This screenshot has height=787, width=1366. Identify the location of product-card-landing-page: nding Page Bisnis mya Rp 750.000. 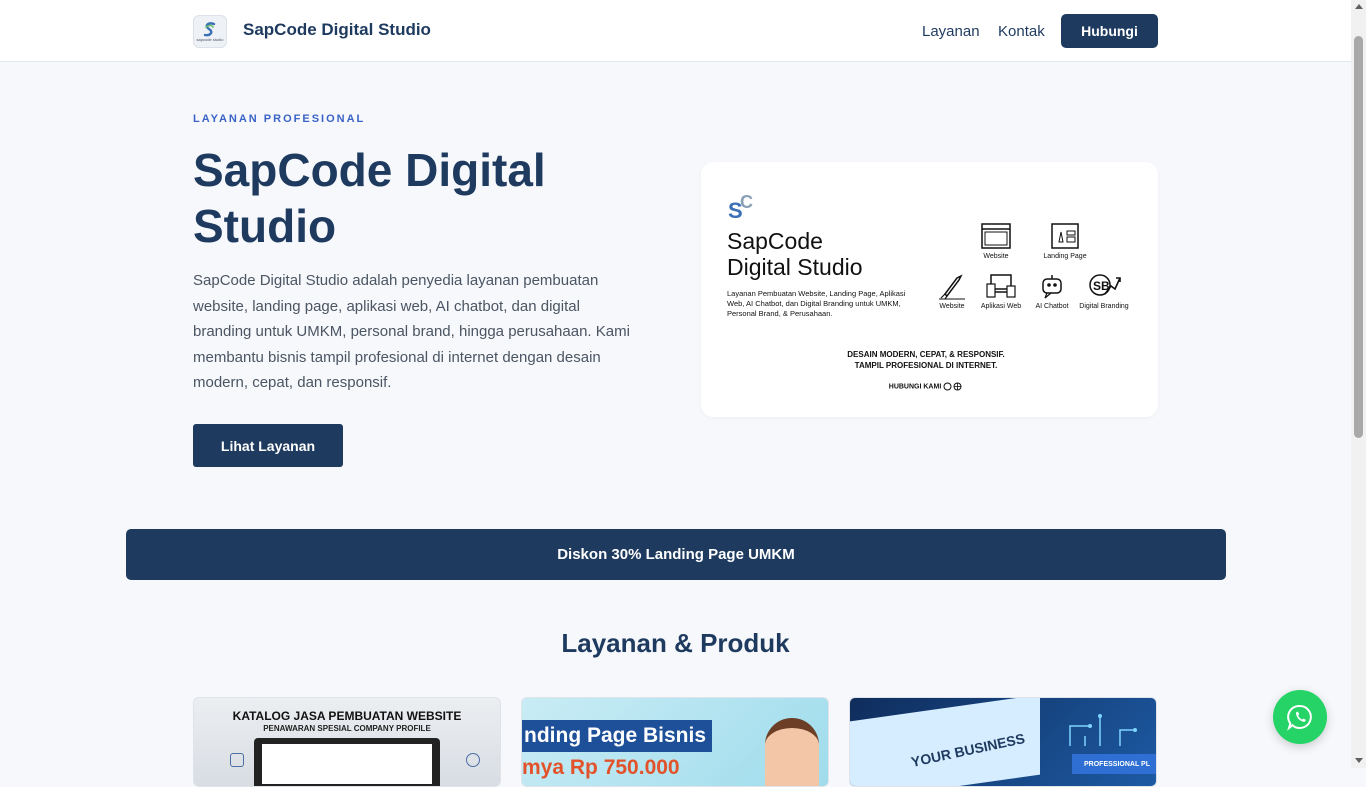
(675, 742).